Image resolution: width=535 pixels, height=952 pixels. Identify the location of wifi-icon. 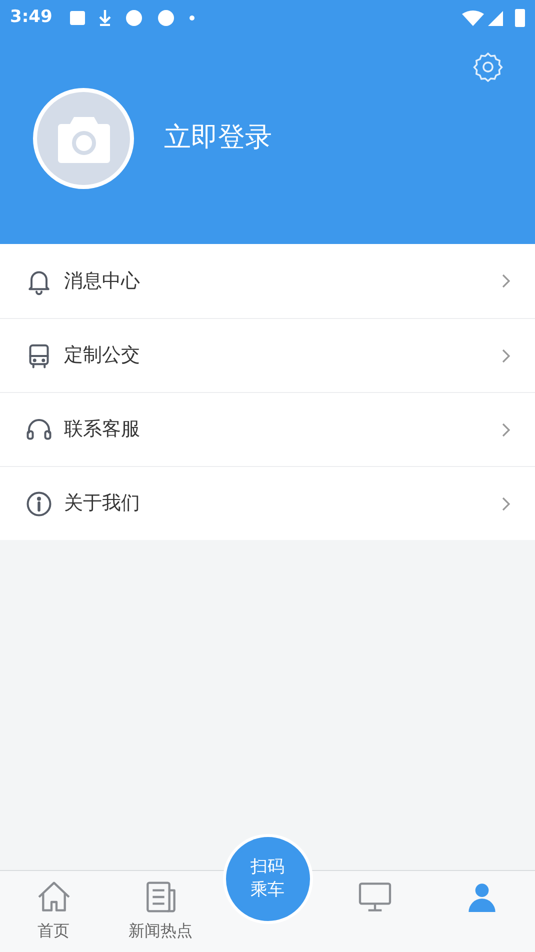
(473, 18).